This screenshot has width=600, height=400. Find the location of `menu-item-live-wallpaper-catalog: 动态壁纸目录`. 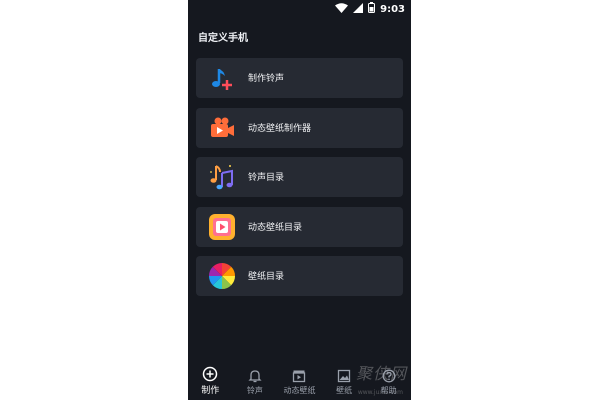

menu-item-live-wallpaper-catalog: 动态壁纸目录 is located at coordinates (299, 226).